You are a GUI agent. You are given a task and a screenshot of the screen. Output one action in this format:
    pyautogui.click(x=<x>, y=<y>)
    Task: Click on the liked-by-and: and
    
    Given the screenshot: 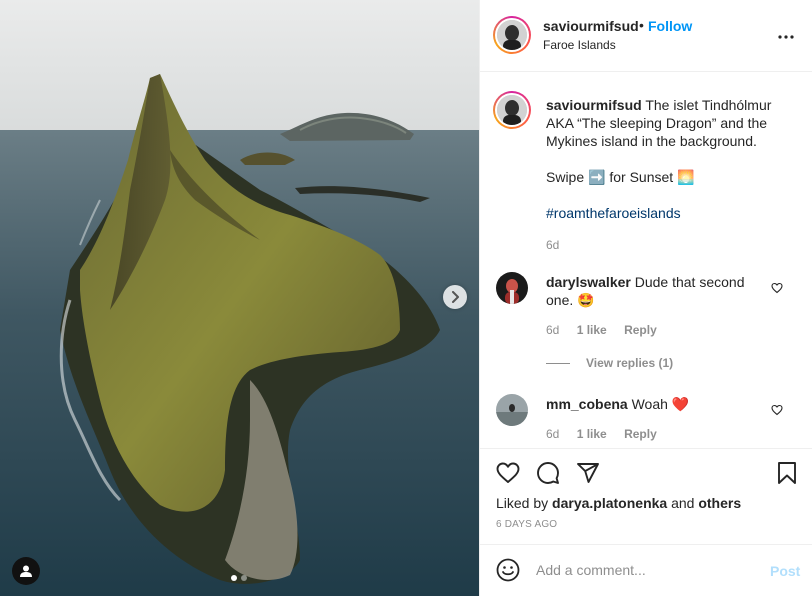 What is the action you would take?
    pyautogui.click(x=683, y=503)
    